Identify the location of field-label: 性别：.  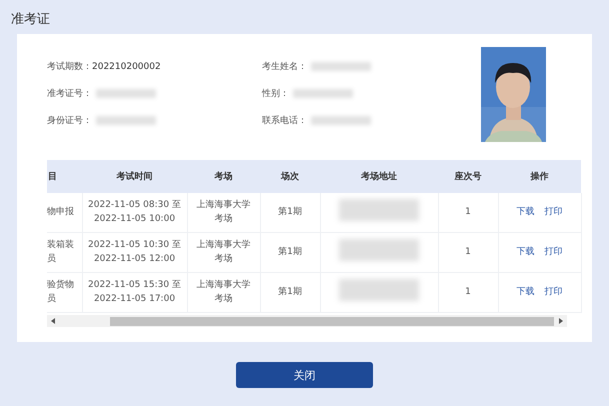
(275, 94).